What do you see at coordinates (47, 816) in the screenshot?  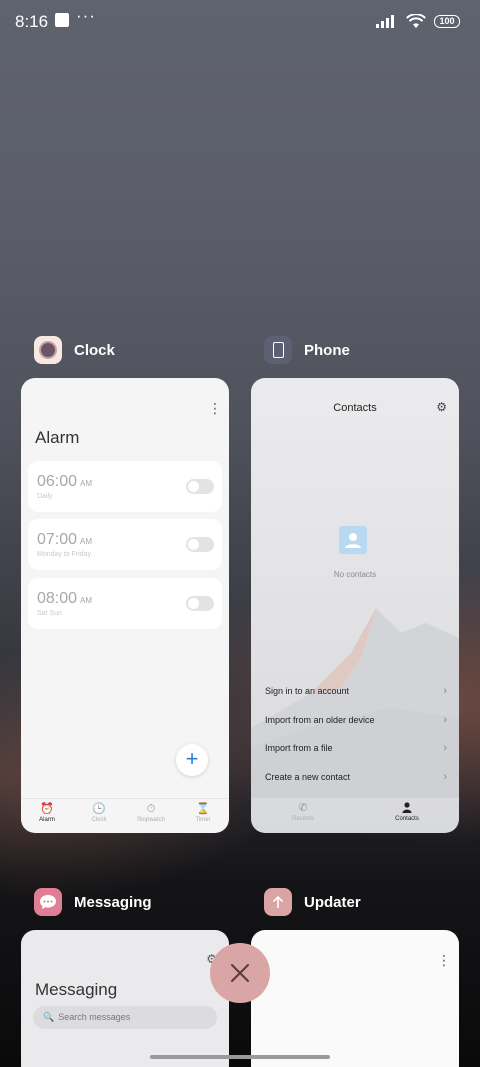 I see `tab-alarm: ⏰ Alarm` at bounding box center [47, 816].